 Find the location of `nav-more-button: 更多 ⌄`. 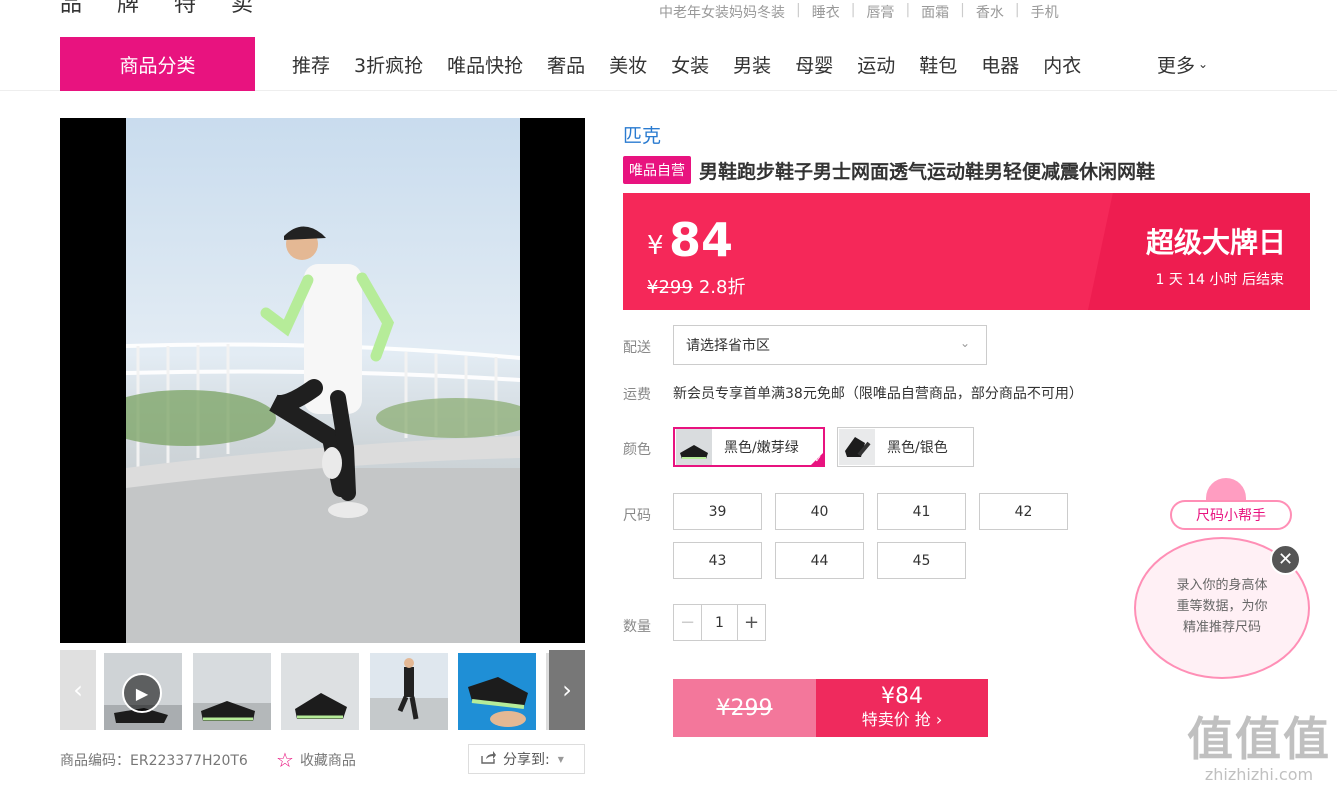

nav-more-button: 更多 ⌄ is located at coordinates (1182, 64).